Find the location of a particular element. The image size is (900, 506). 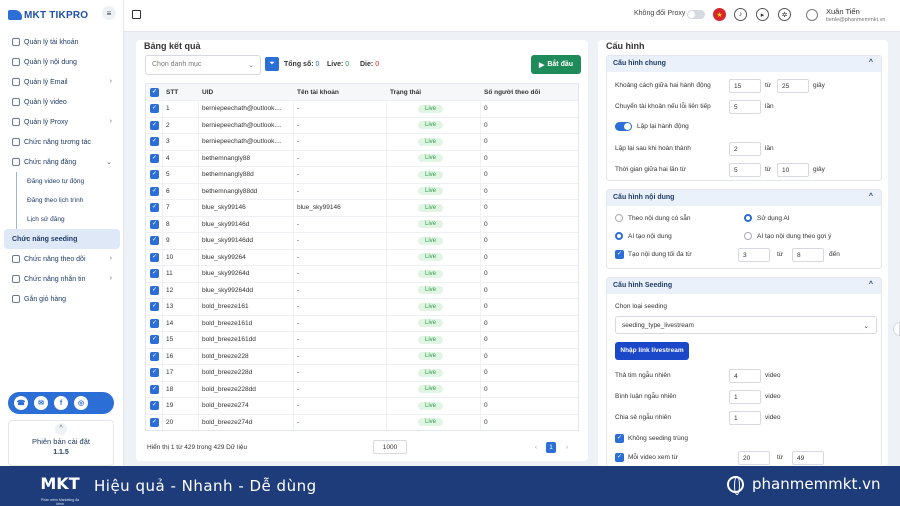

table-row: ✓ 2 berniepeechath@outlook.... - Live 0 is located at coordinates (362, 126).